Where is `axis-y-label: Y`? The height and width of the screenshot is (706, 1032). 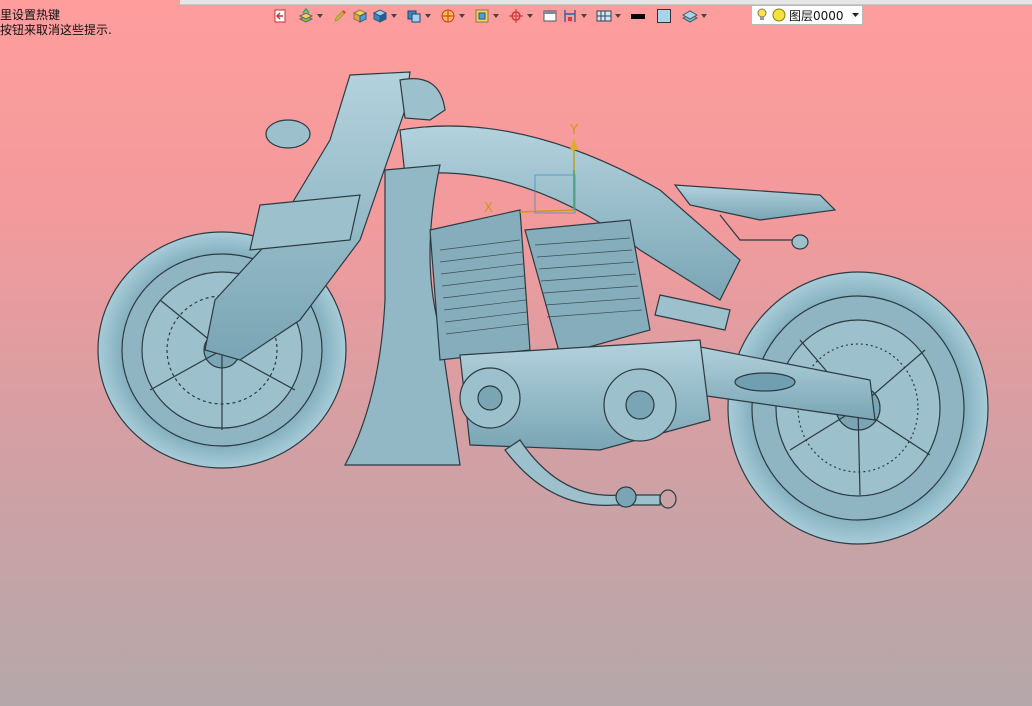 axis-y-label: Y is located at coordinates (573, 130).